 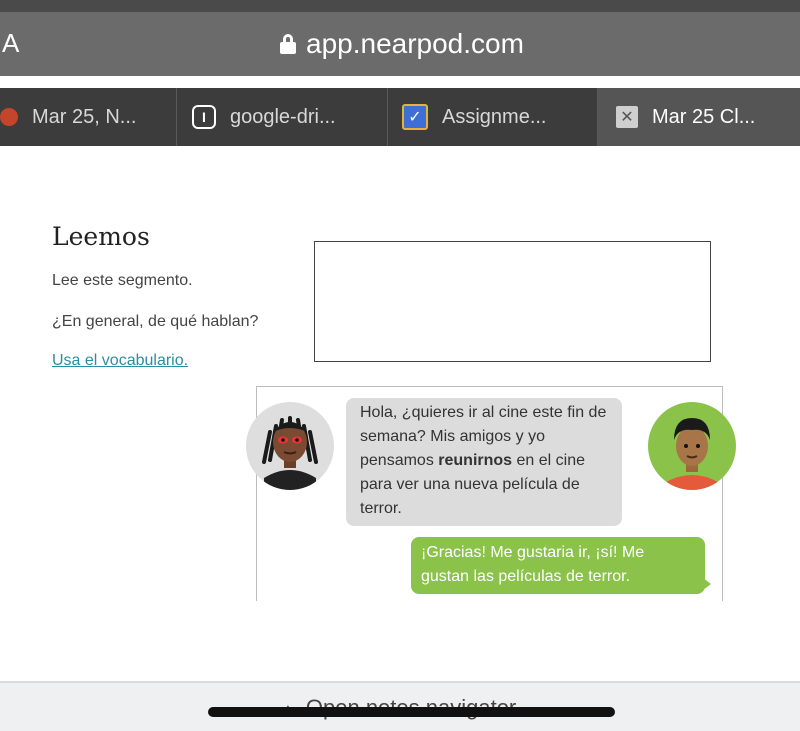 What do you see at coordinates (122, 280) in the screenshot?
I see `instruction-read: Lee este segmento.` at bounding box center [122, 280].